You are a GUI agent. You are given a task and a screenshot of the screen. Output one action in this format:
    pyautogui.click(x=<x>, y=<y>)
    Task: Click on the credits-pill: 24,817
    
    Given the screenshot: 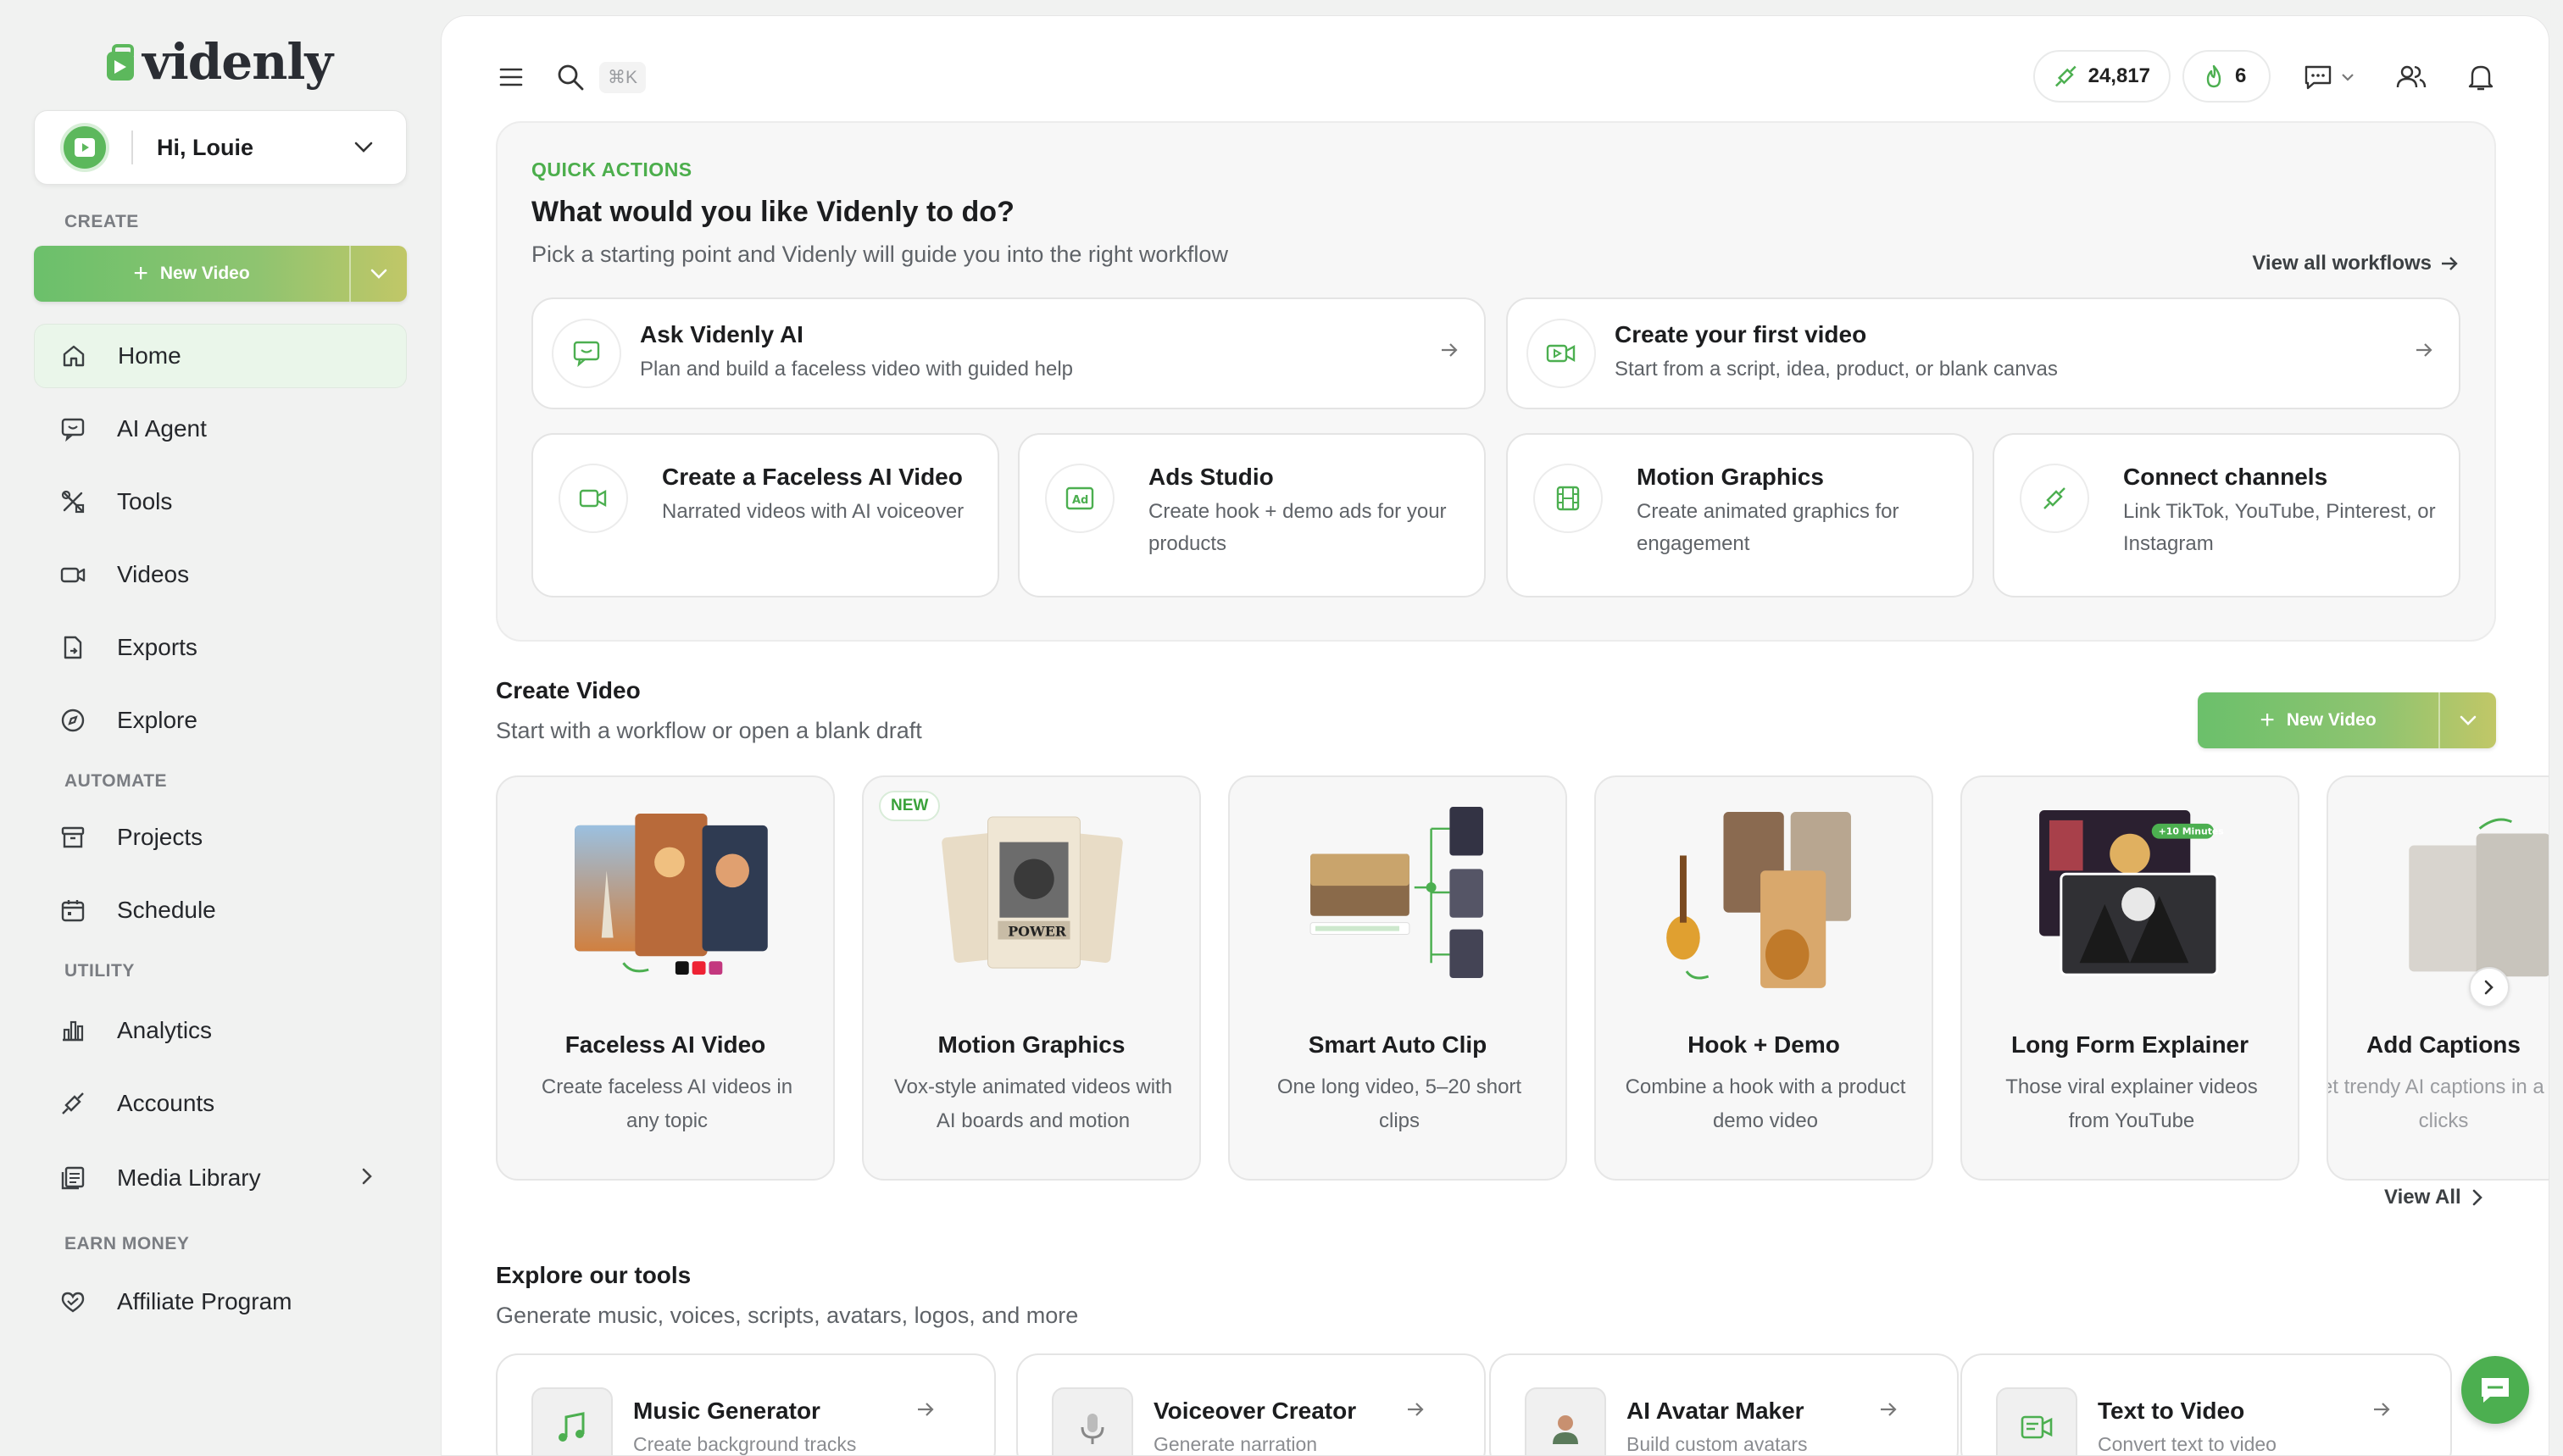 What is the action you would take?
    pyautogui.click(x=2102, y=76)
    